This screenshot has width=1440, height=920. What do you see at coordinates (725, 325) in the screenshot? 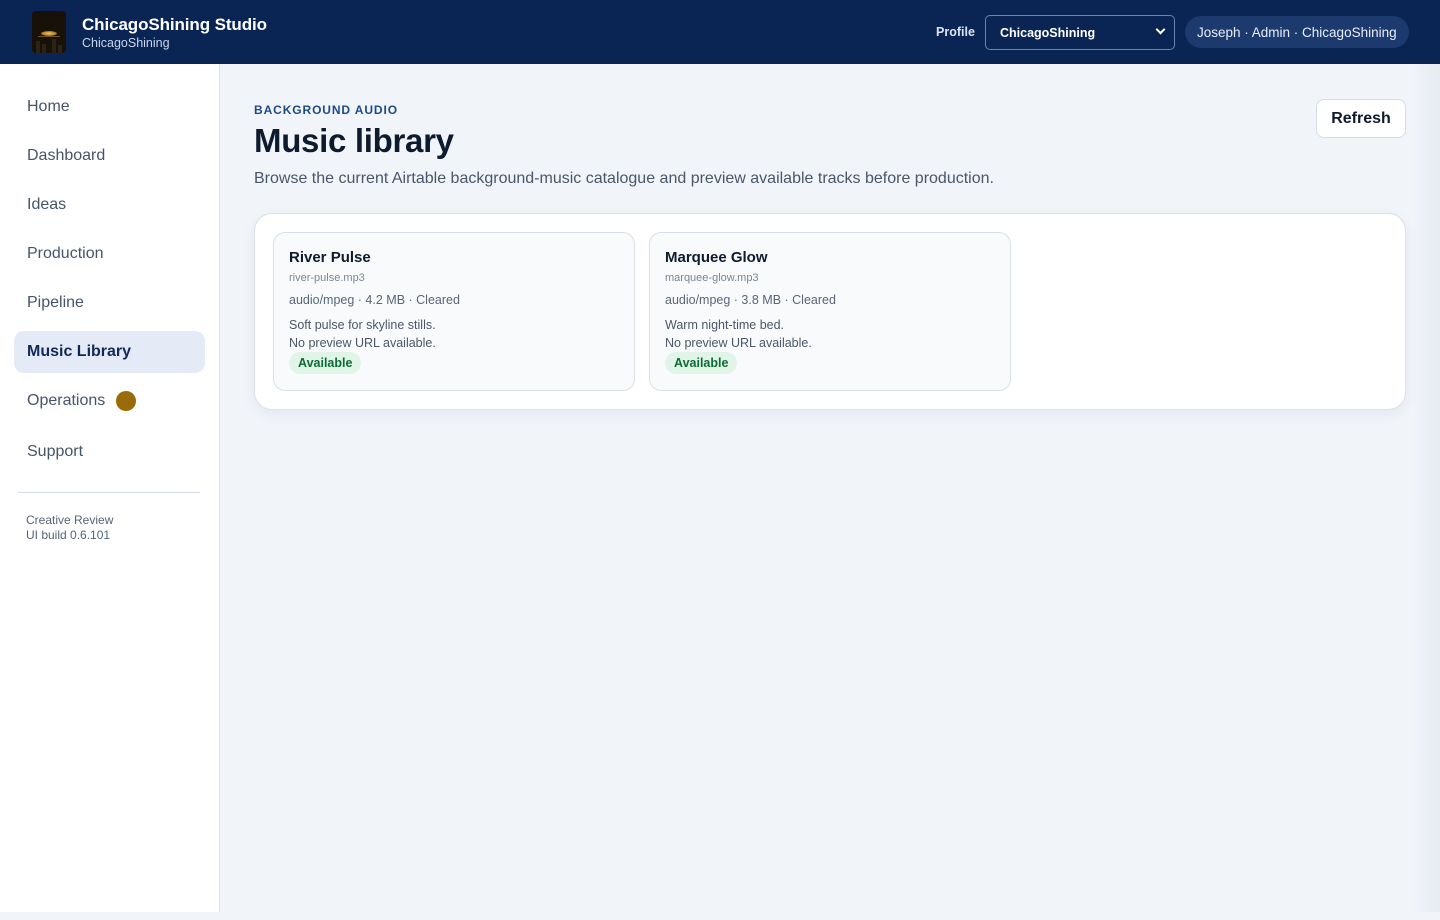
I see `track-description: Warm night-time bed.` at bounding box center [725, 325].